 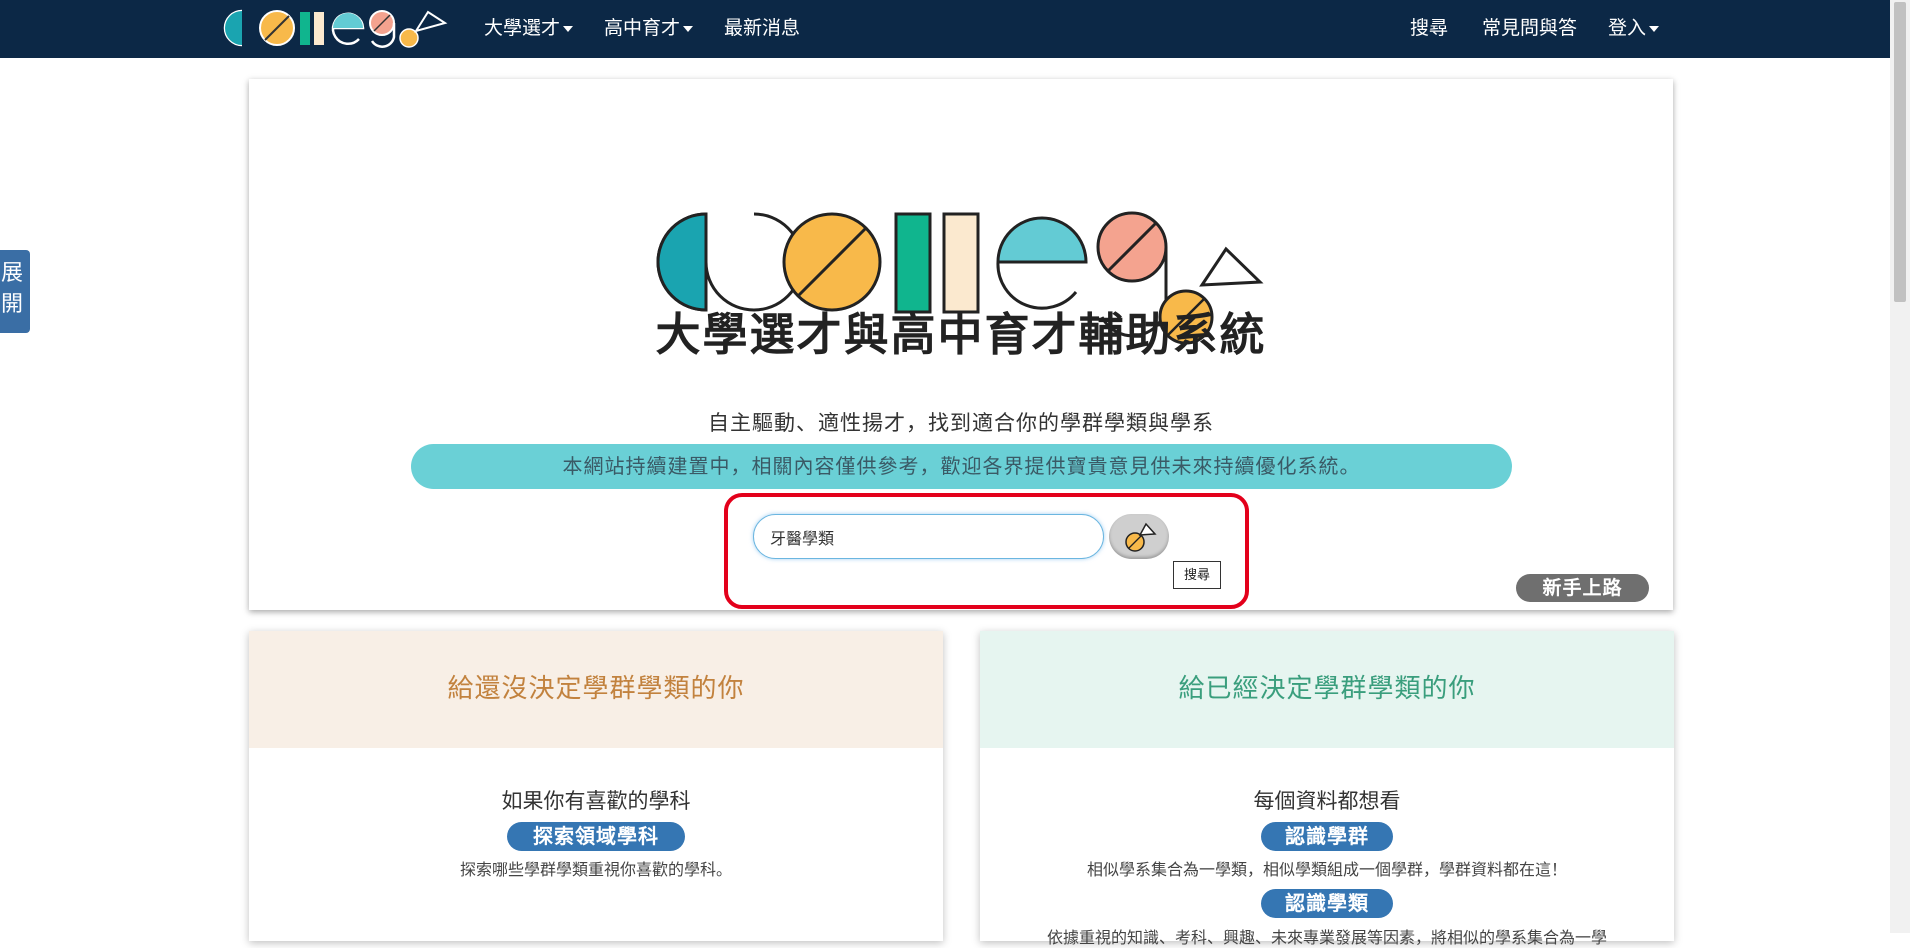 I want to click on learn-disciplines-button: 認識學群, so click(x=1327, y=836).